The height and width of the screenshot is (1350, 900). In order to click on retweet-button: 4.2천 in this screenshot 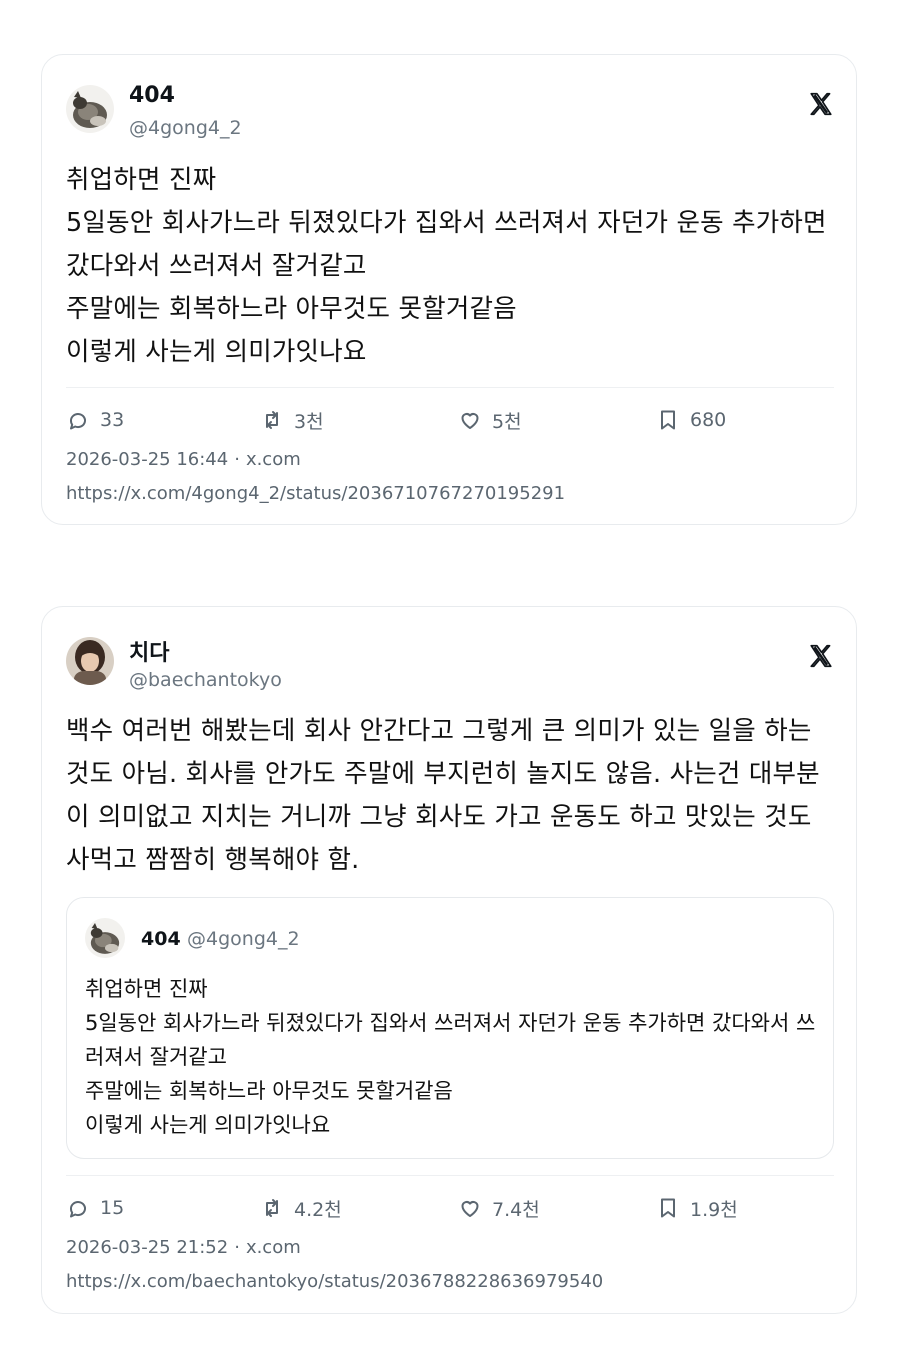, I will do `click(301, 1208)`.